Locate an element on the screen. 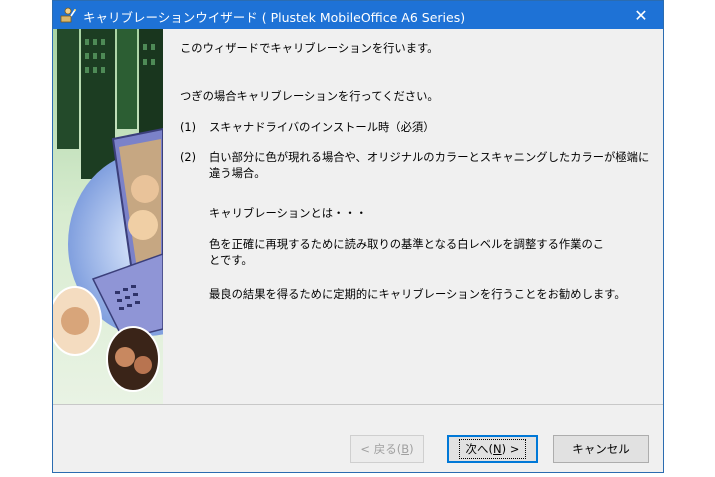 This screenshot has height=477, width=715. what-heading: キャリブレーションとは・・・ is located at coordinates (288, 213).